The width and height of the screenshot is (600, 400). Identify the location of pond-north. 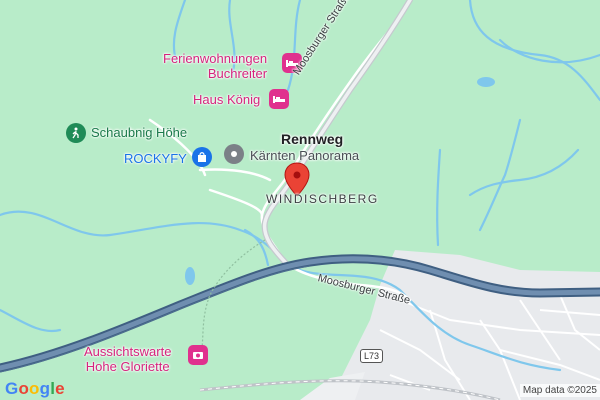
(486, 82).